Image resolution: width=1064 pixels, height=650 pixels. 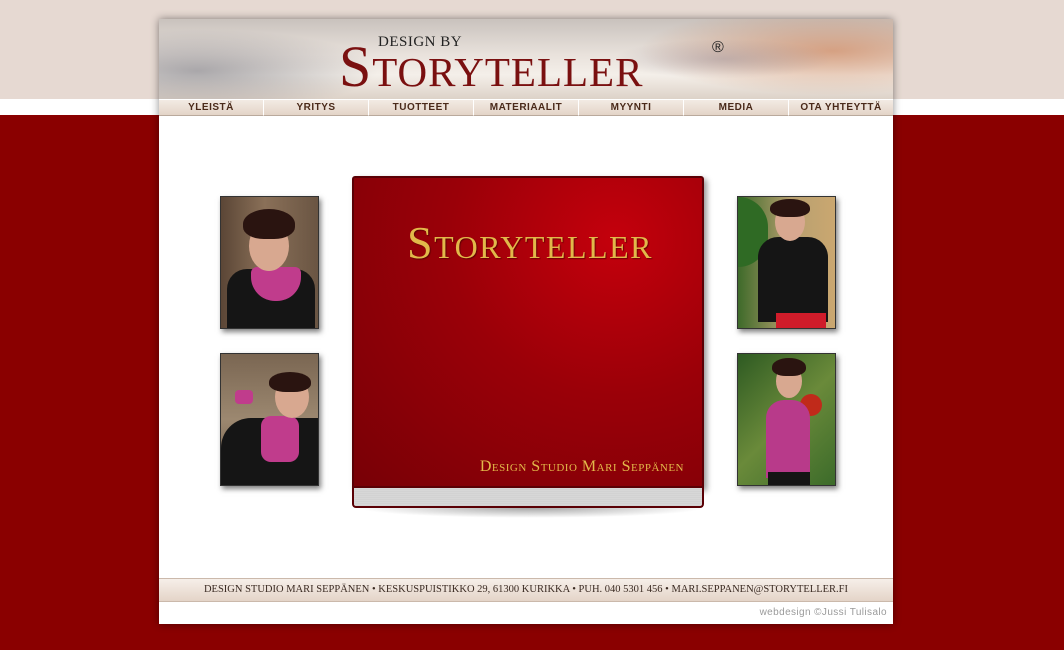 What do you see at coordinates (269, 262) in the screenshot?
I see `photo-scarf-portrait` at bounding box center [269, 262].